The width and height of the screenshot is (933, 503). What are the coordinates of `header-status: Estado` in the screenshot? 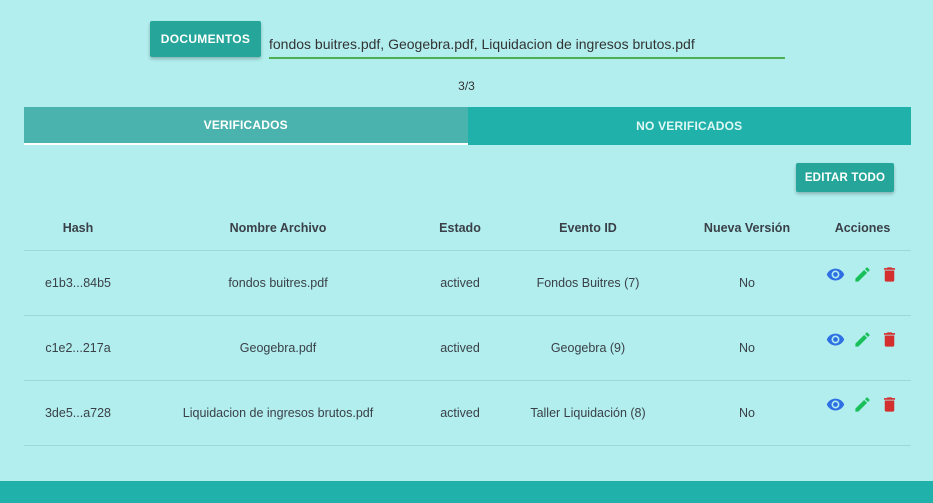 It's located at (460, 229).